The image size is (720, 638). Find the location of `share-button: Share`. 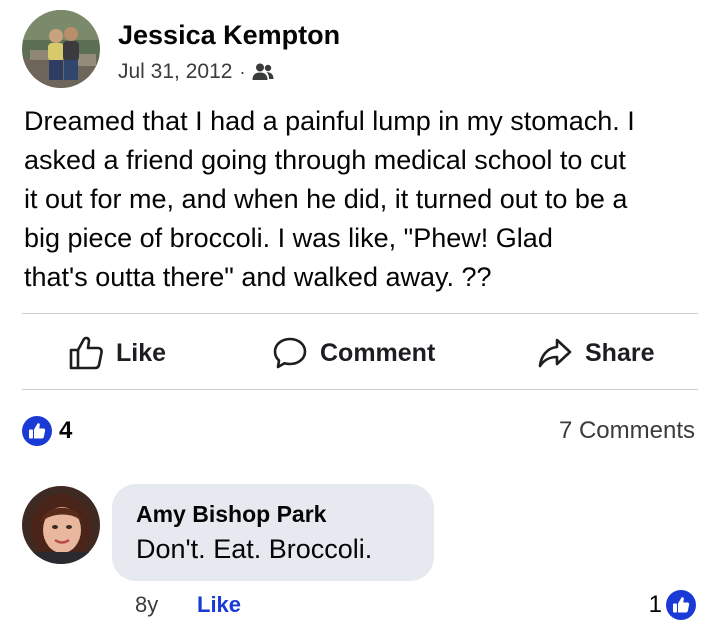

share-button: Share is located at coordinates (595, 353).